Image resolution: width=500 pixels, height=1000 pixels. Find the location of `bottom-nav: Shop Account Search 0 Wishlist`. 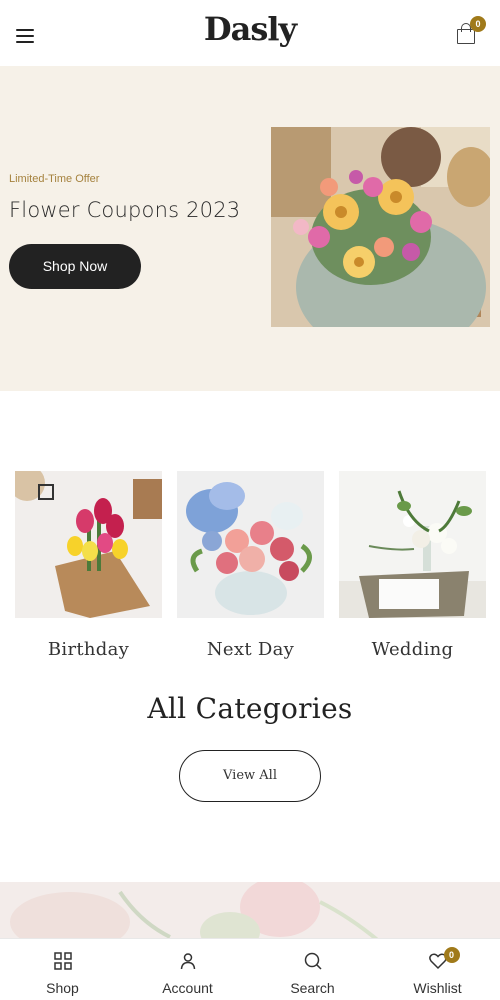

bottom-nav: Shop Account Search 0 Wishlist is located at coordinates (250, 969).